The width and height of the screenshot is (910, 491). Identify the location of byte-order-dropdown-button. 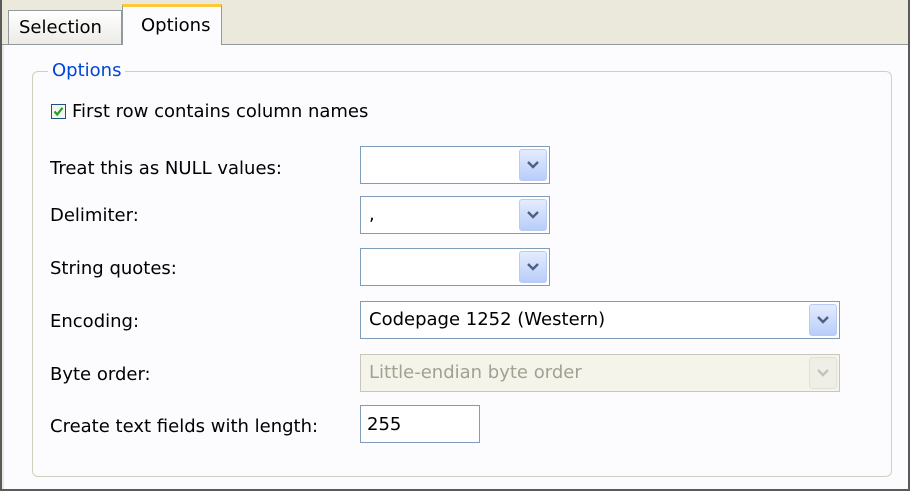
(823, 373).